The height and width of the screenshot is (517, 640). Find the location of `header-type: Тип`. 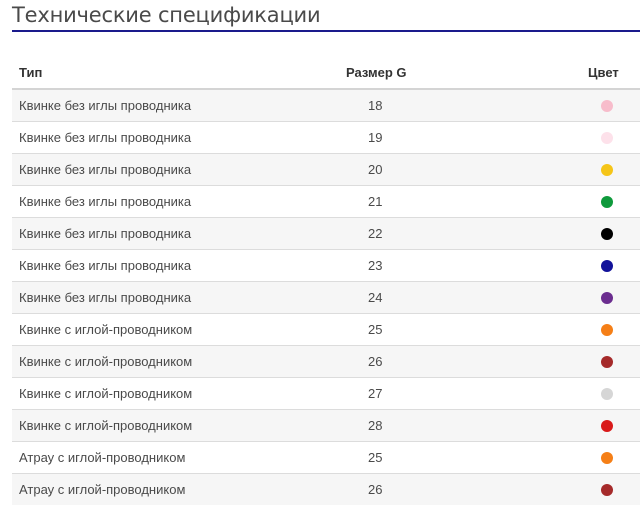

header-type: Тип is located at coordinates (31, 72).